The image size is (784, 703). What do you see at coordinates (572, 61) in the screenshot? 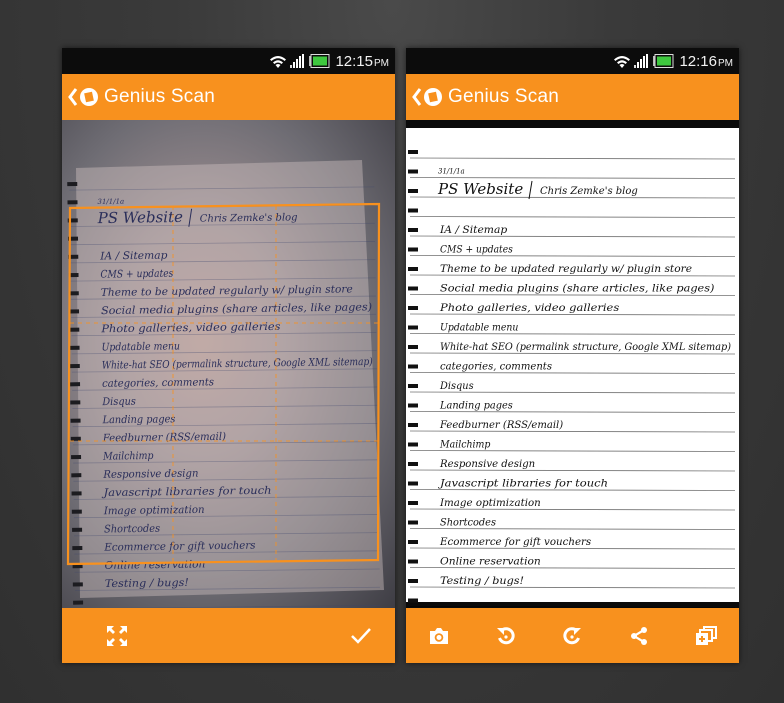
I see `status-bar: 12:16PM` at bounding box center [572, 61].